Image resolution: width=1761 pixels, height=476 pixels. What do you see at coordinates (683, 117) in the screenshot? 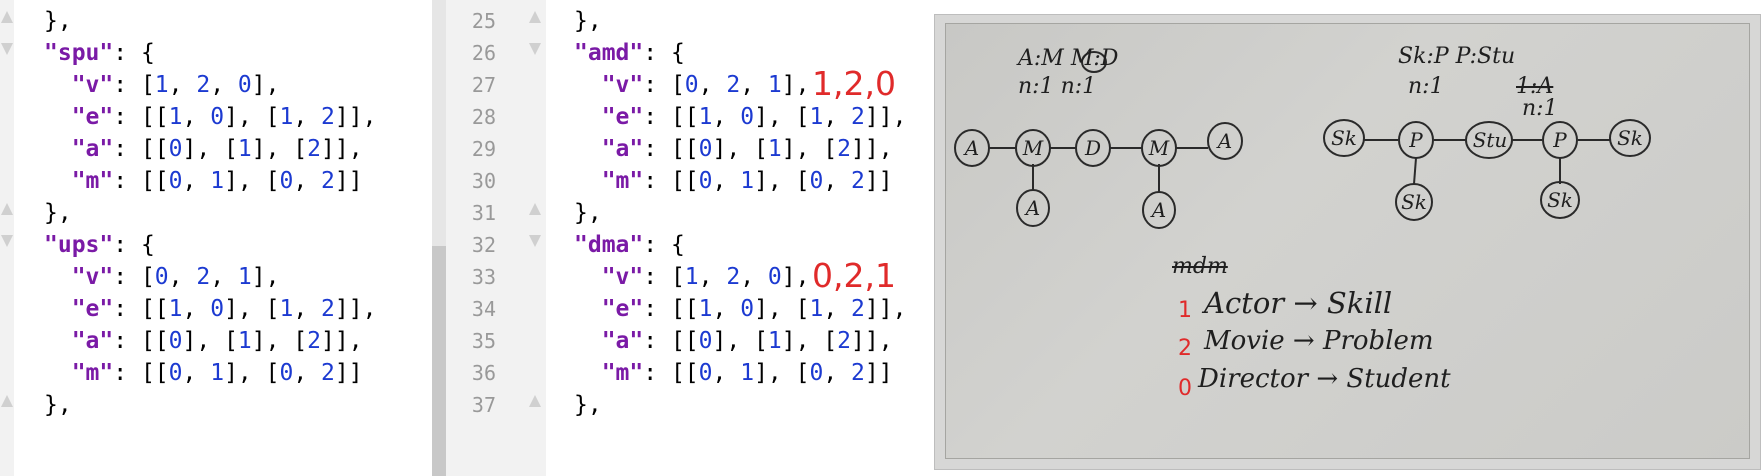
I see `code-line: 28 "e": [[1, 0], [1, 2]],` at bounding box center [683, 117].